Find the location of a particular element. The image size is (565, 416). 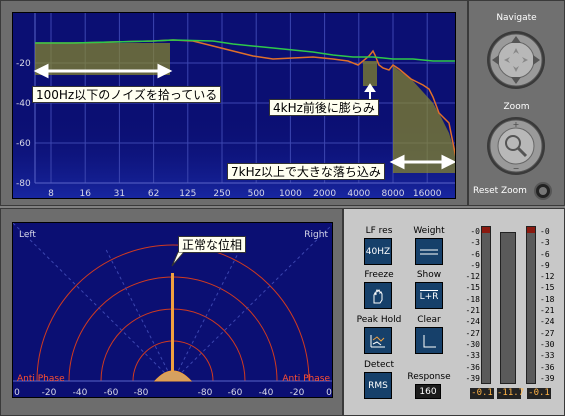

weight-label: Weight is located at coordinates (429, 231).